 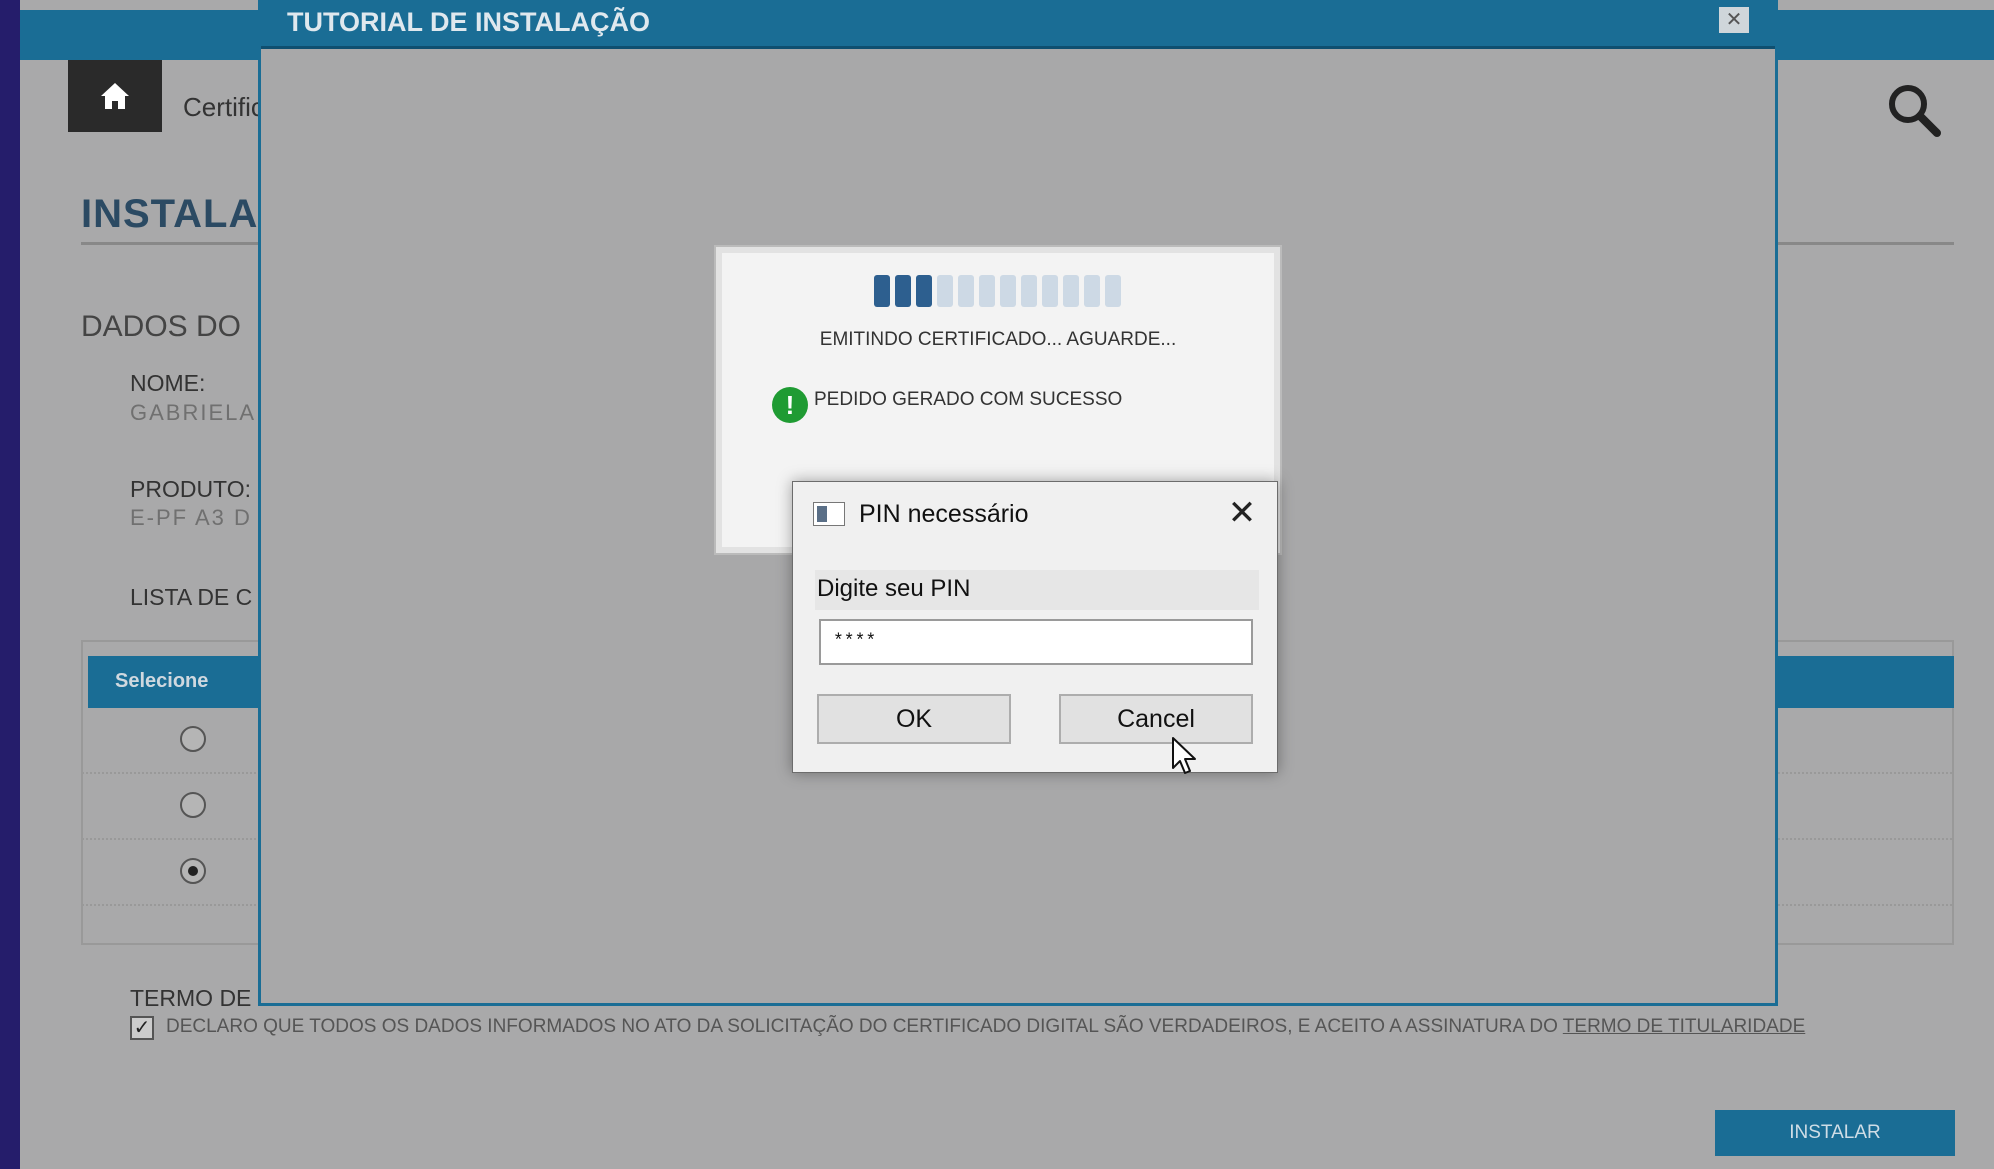 What do you see at coordinates (944, 514) in the screenshot?
I see `pin-dialog-title: PIN necessário` at bounding box center [944, 514].